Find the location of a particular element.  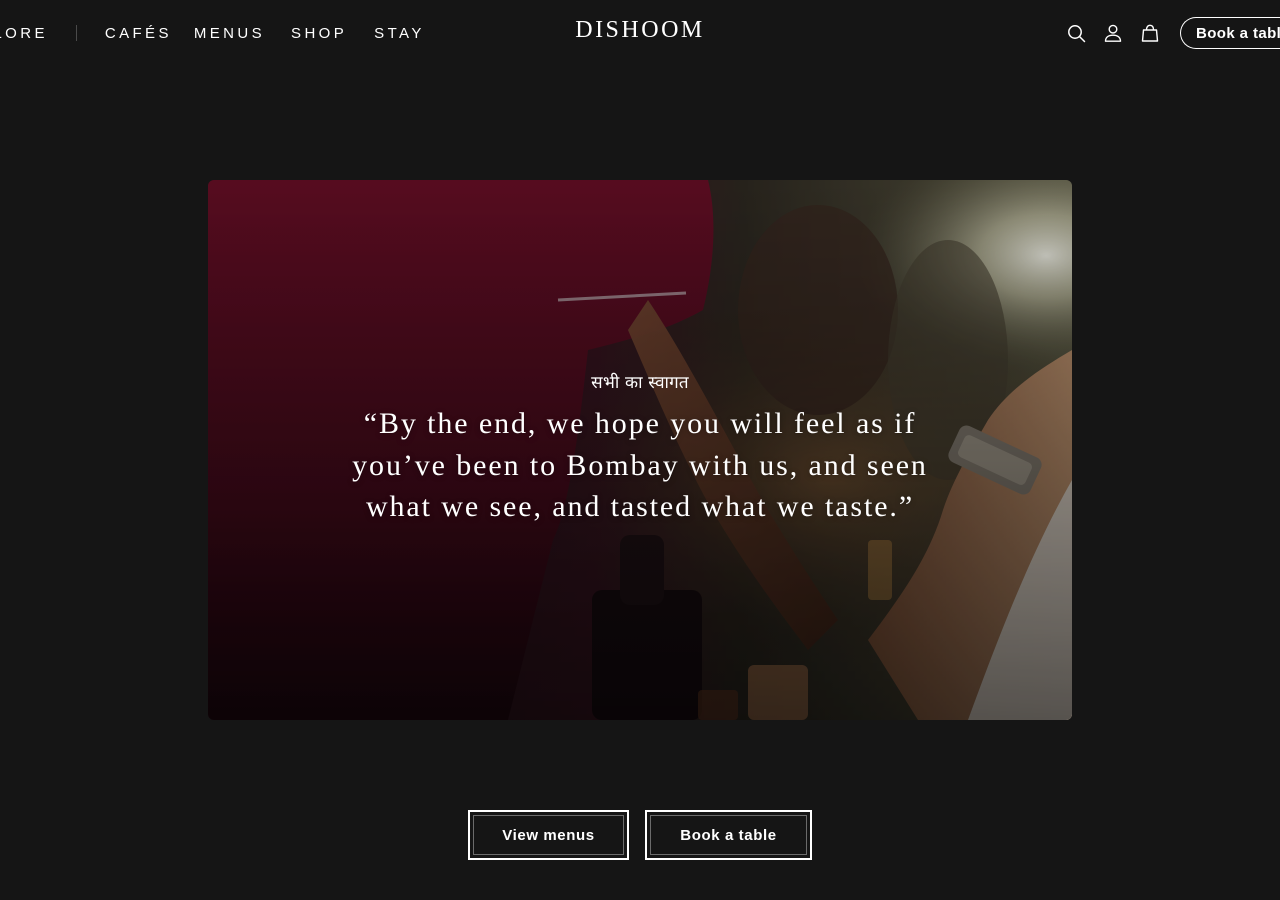

book-table-button: Book a table is located at coordinates (728, 835).